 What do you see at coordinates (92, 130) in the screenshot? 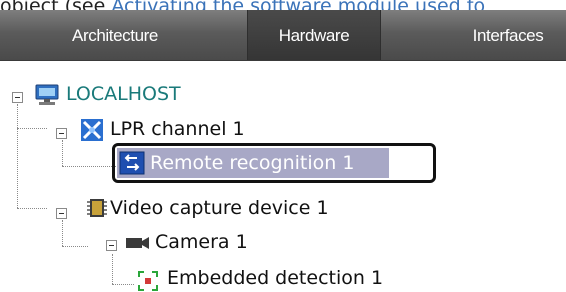
I see `lpr-channel-icon` at bounding box center [92, 130].